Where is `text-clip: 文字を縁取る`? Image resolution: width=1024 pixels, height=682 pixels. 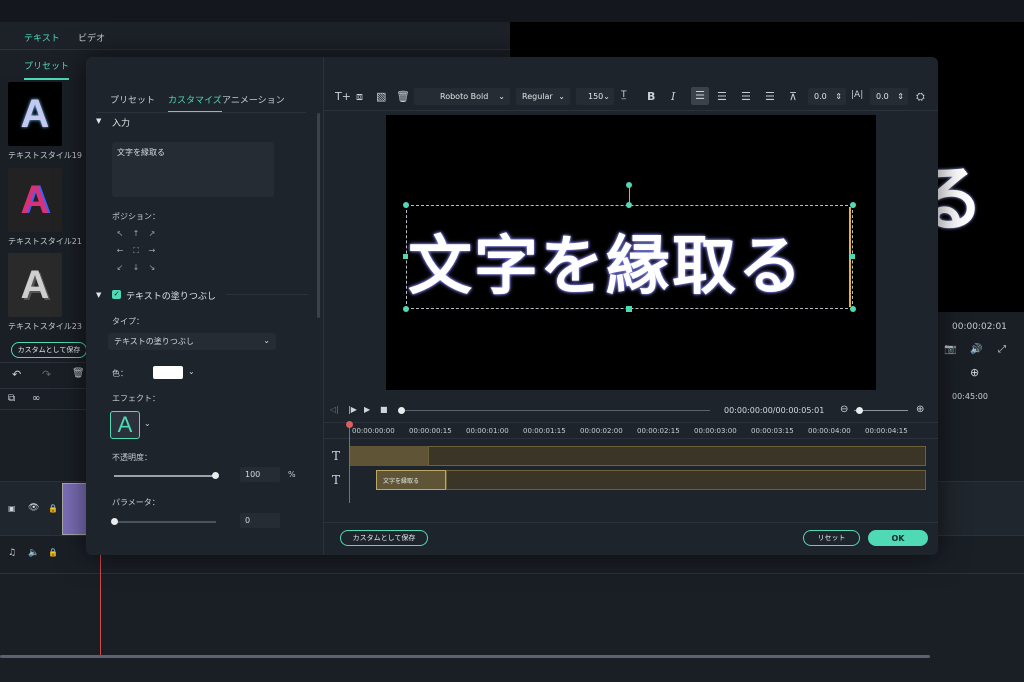
text-clip: 文字を縁取る is located at coordinates (411, 480).